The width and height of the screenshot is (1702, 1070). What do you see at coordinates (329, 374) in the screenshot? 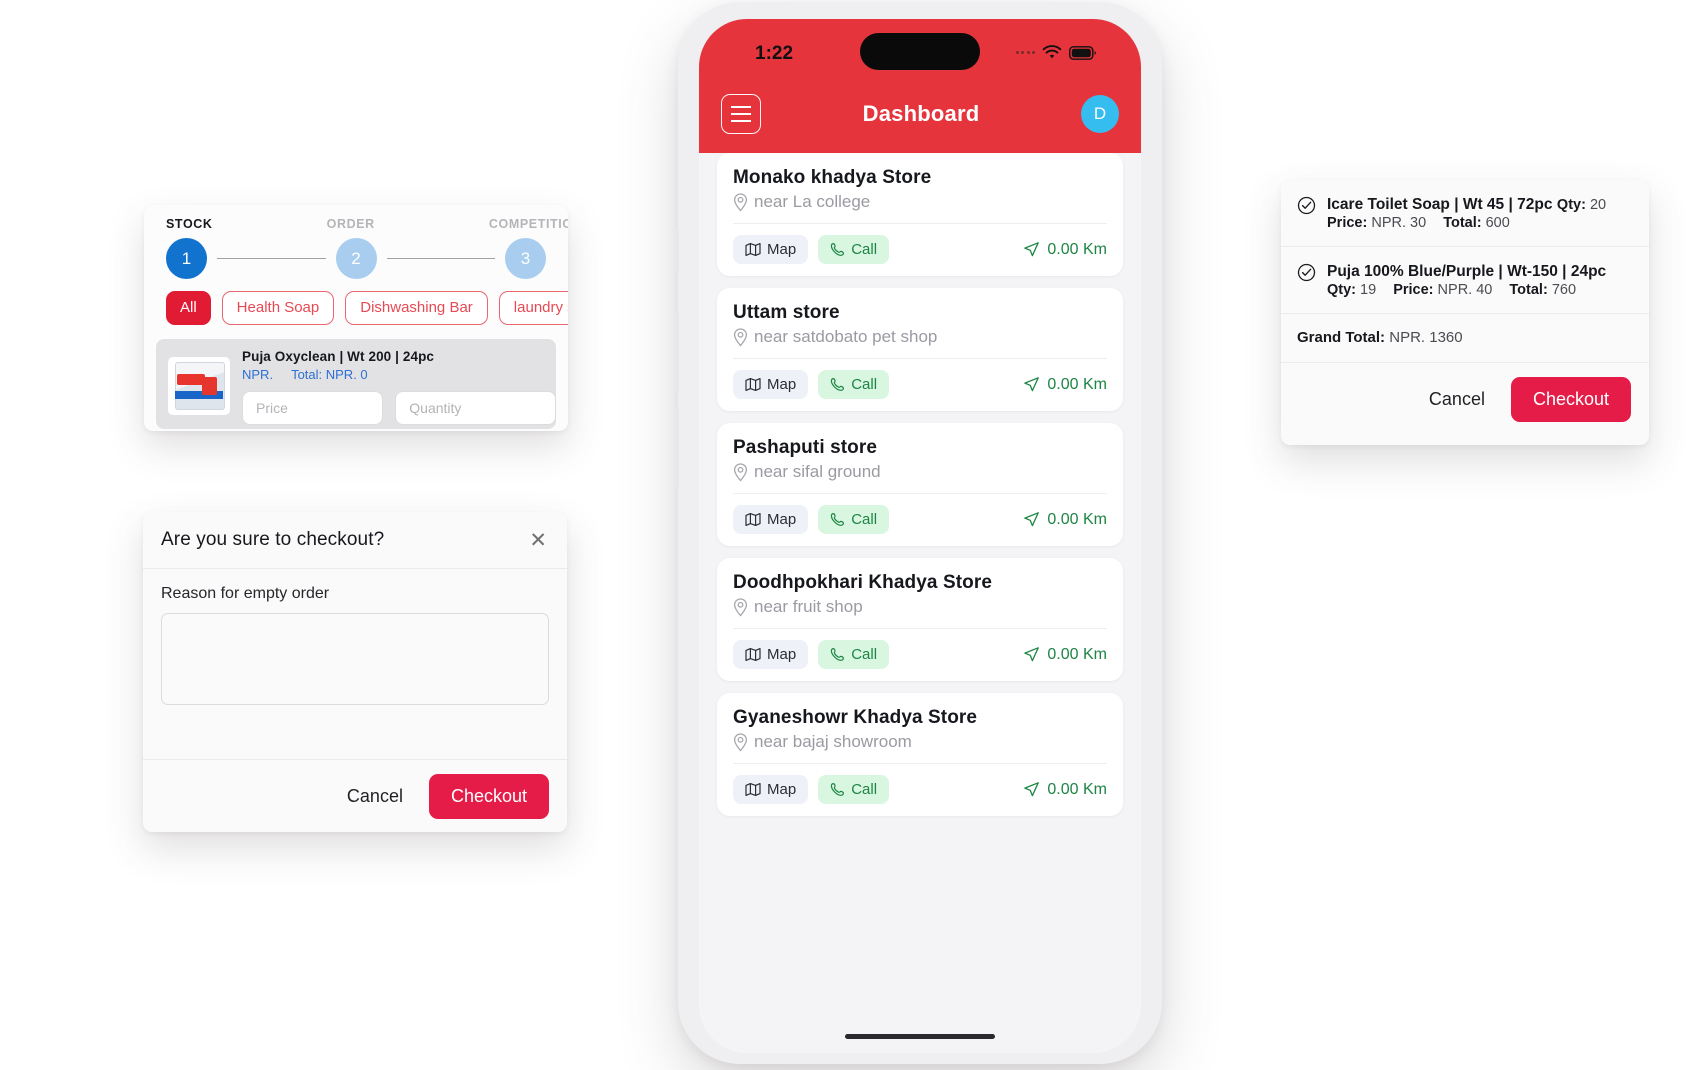
I see `product-total: Total: NPR. 0` at bounding box center [329, 374].